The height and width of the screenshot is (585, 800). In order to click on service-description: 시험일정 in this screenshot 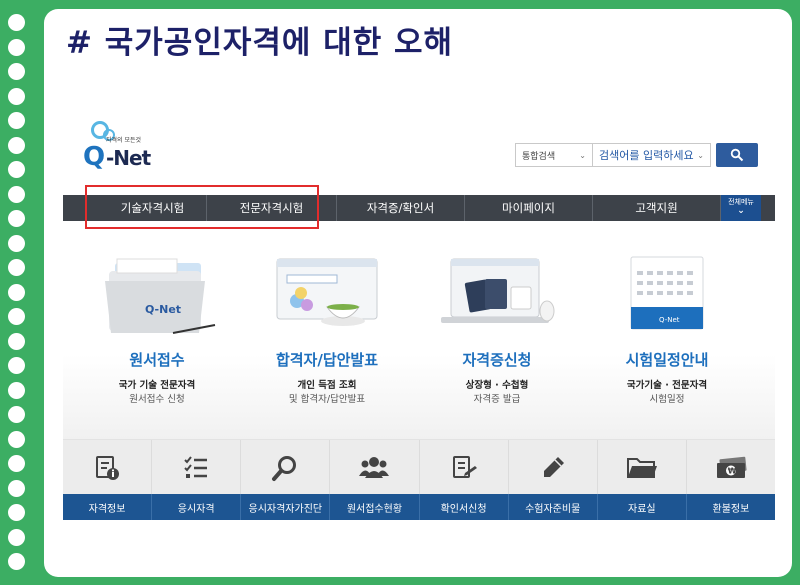, I will do `click(667, 399)`.